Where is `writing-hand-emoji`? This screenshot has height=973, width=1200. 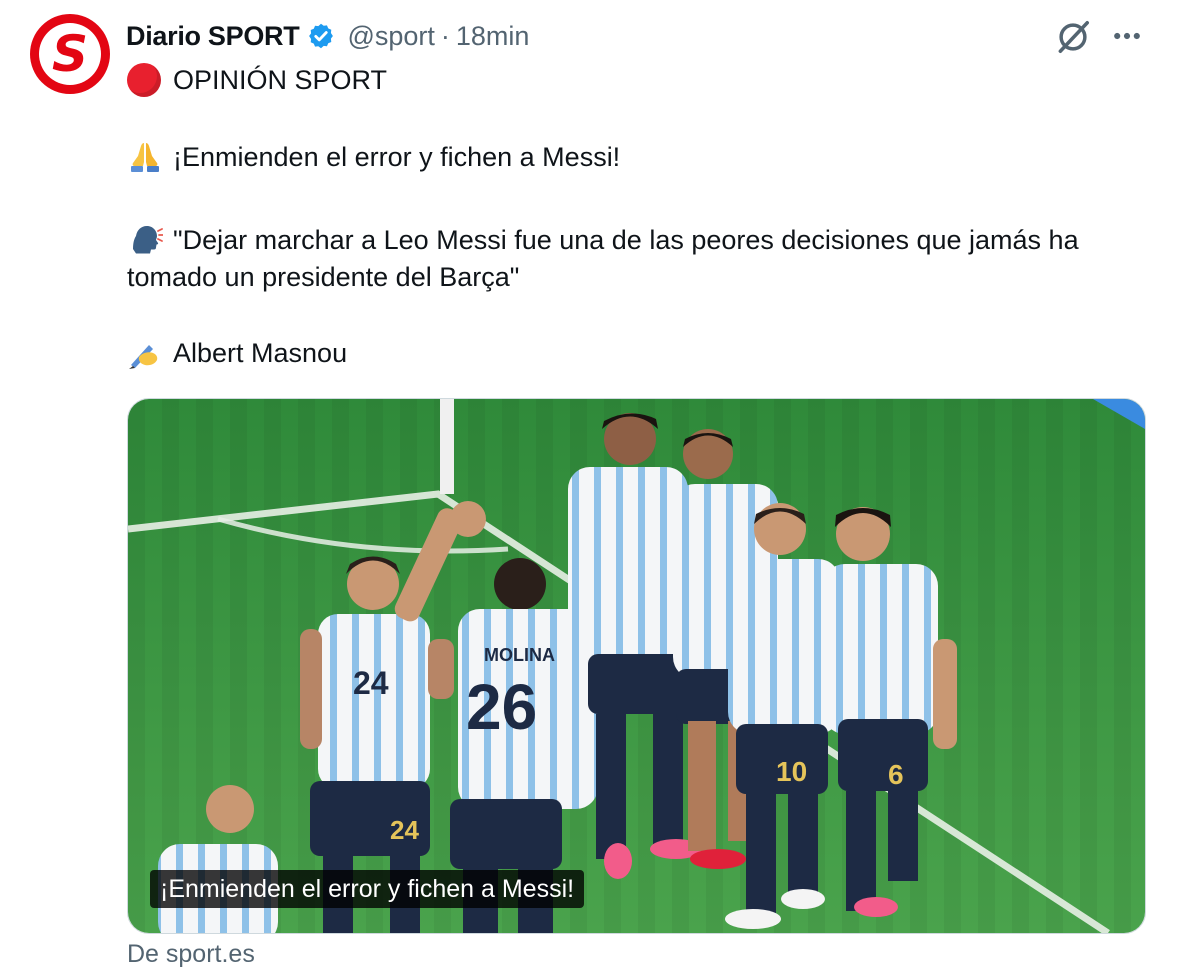
writing-hand-emoji is located at coordinates (143, 357).